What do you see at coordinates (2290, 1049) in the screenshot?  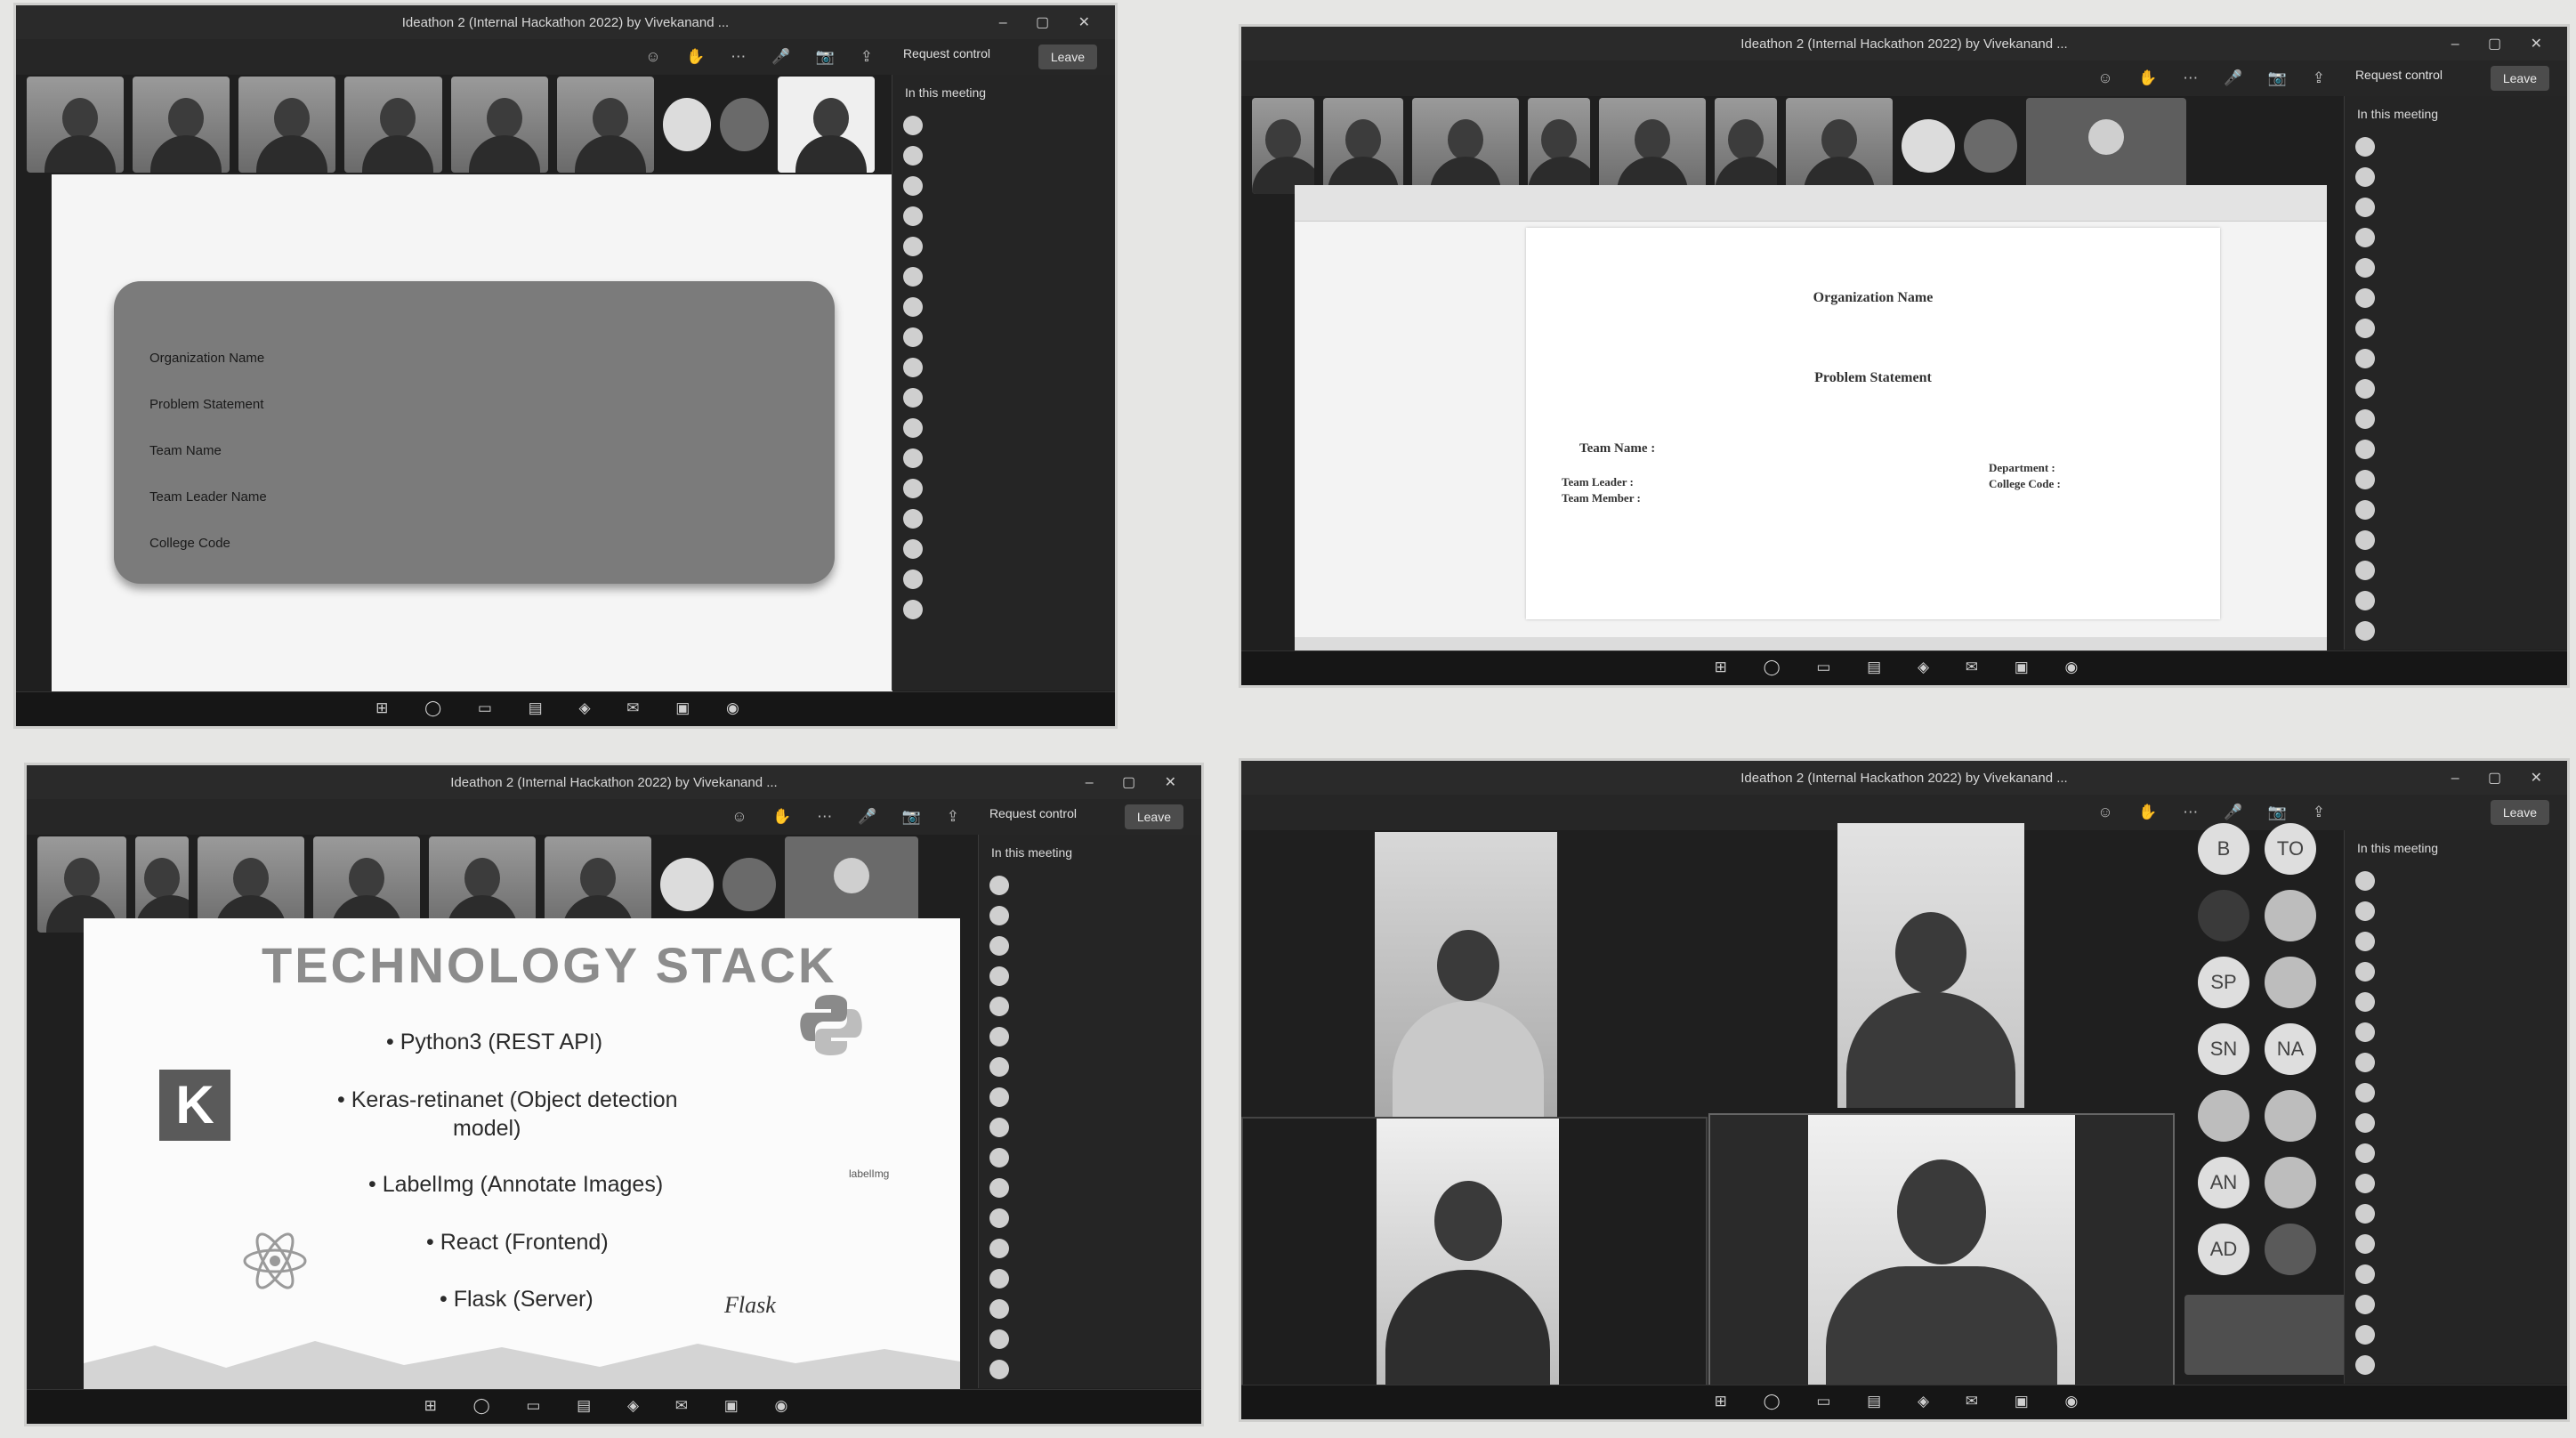 I see `avatar-na: NA` at bounding box center [2290, 1049].